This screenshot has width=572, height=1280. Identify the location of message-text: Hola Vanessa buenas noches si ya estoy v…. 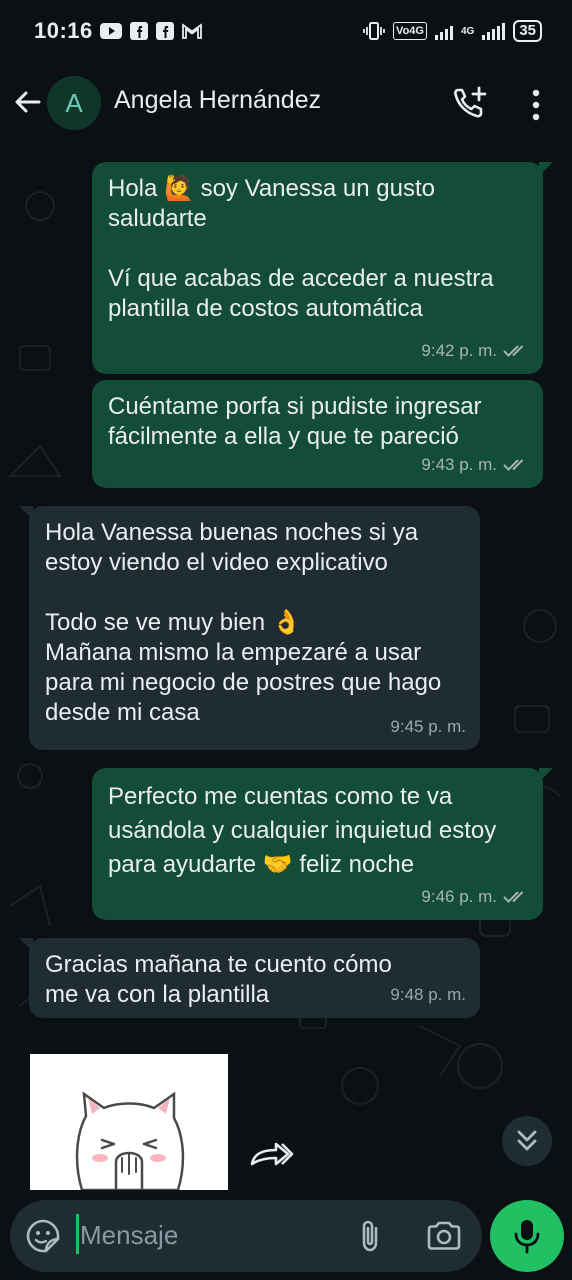
(235, 547).